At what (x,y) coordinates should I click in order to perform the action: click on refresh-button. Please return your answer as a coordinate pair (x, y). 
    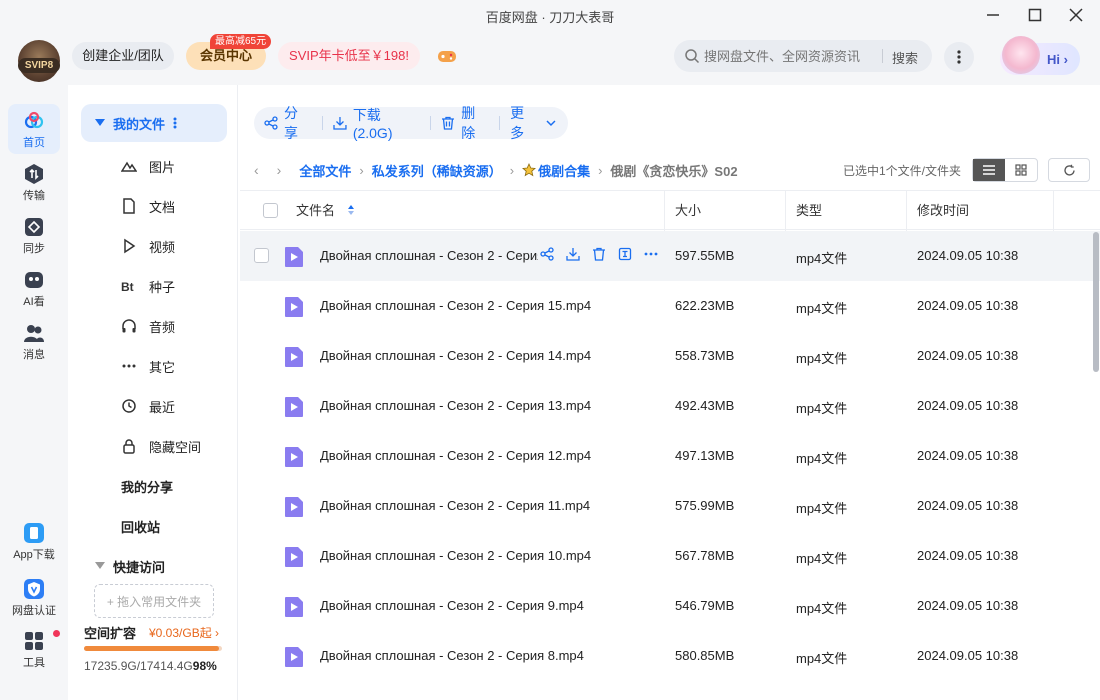
    Looking at the image, I should click on (1069, 170).